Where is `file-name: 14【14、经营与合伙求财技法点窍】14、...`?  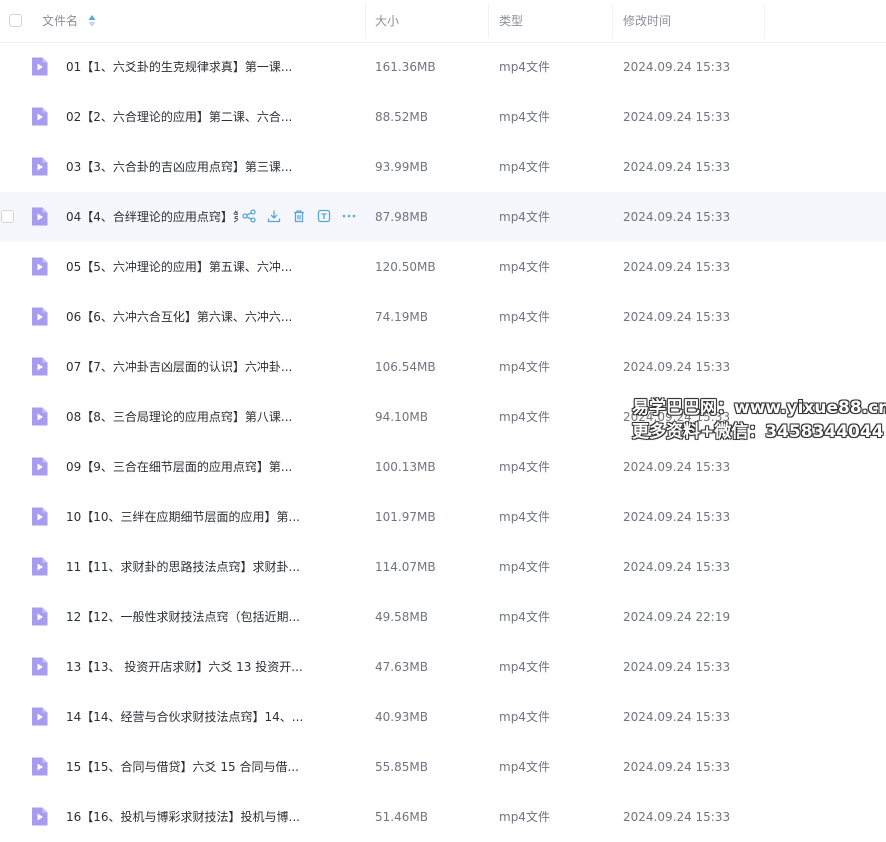
file-name: 14【14、经营与合伙求财技法点窍】14、... is located at coordinates (184, 717).